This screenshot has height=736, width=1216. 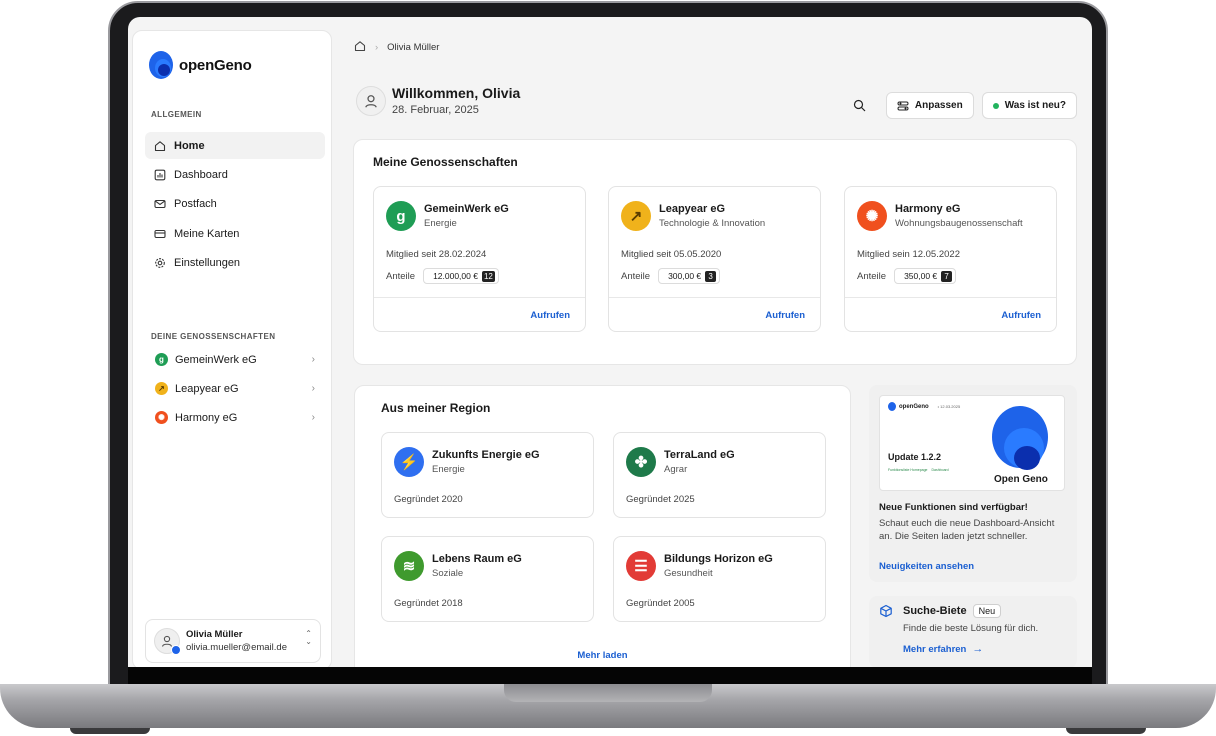 I want to click on preview-header: openGeno • 12.03.2025, so click(x=924, y=406).